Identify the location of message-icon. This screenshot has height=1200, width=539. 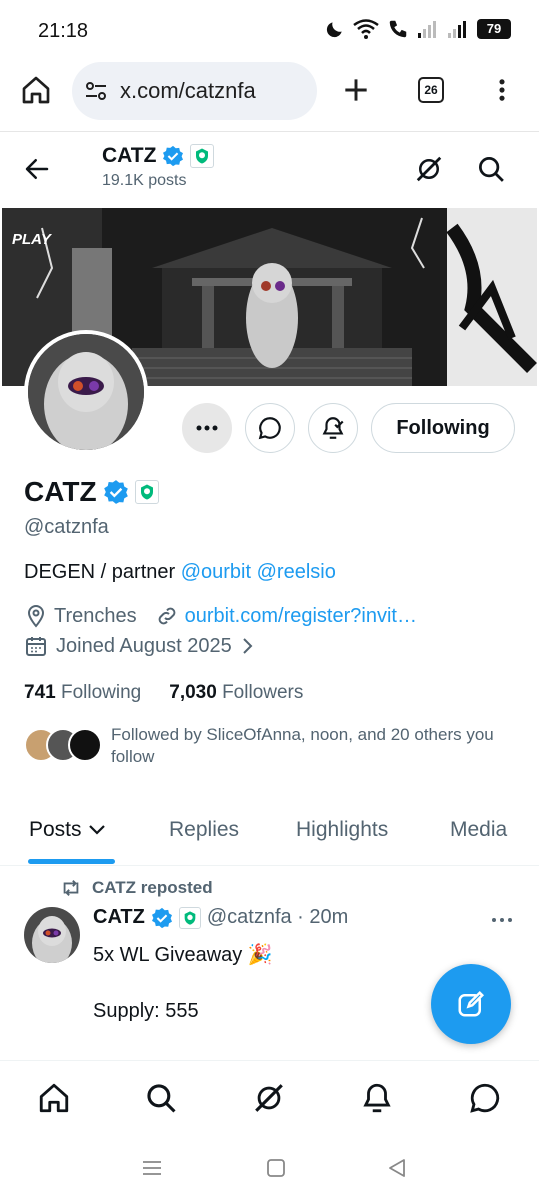
(269, 428).